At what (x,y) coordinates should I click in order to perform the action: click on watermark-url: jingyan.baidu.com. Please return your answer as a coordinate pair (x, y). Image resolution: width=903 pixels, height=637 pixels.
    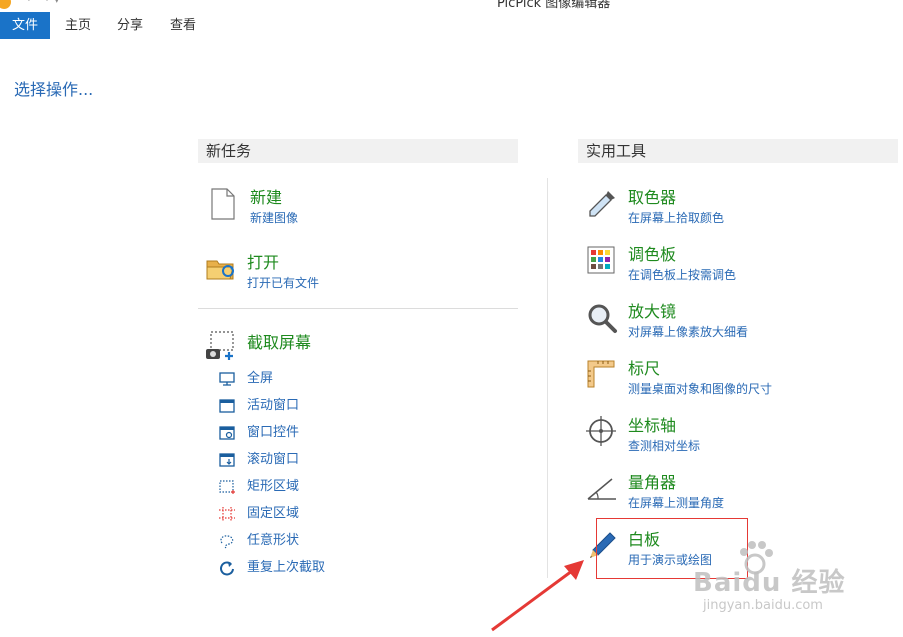
    Looking at the image, I should click on (763, 605).